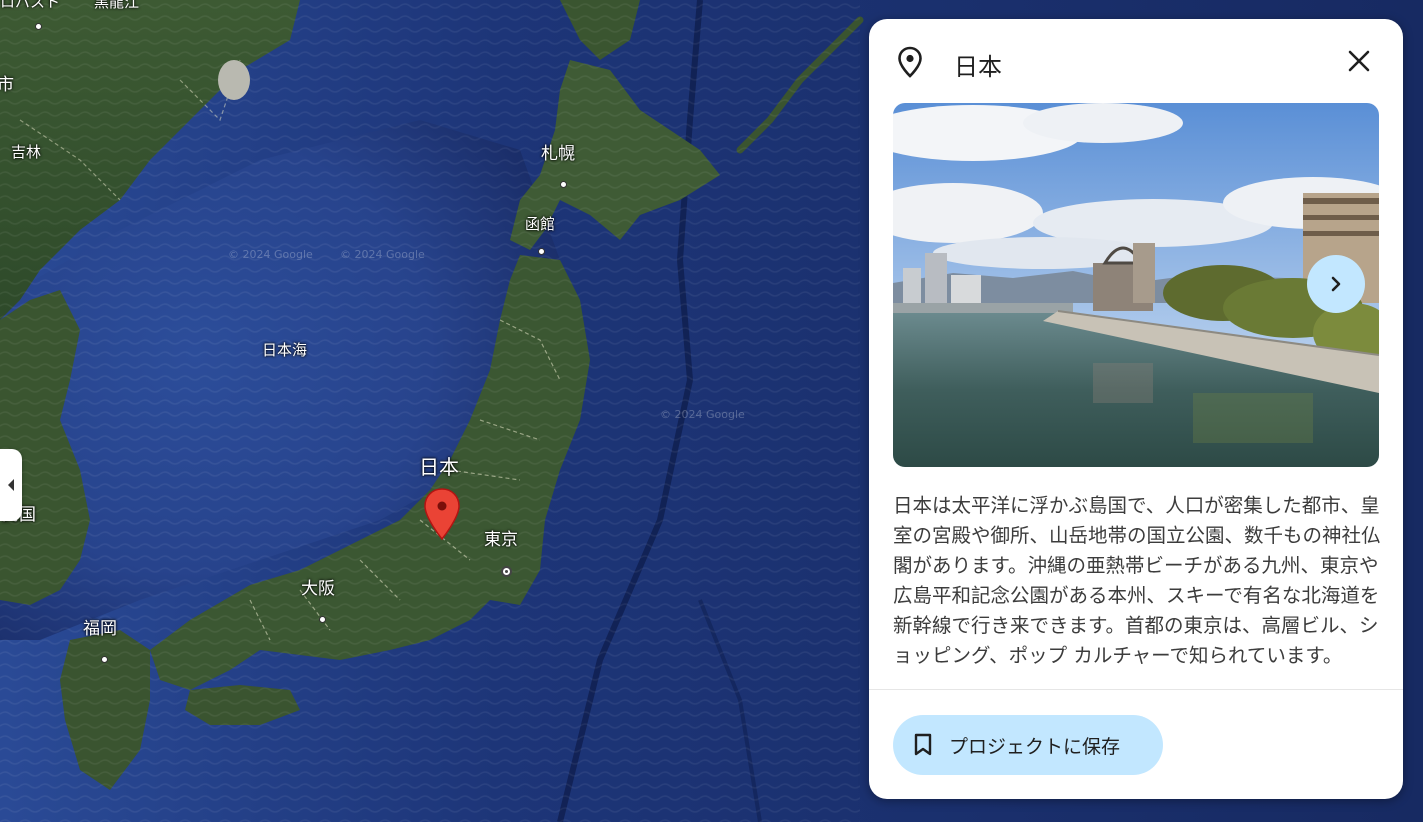 Image resolution: width=1423 pixels, height=822 pixels. I want to click on save-to-project-label: プロジェクトに保存, so click(1035, 746).